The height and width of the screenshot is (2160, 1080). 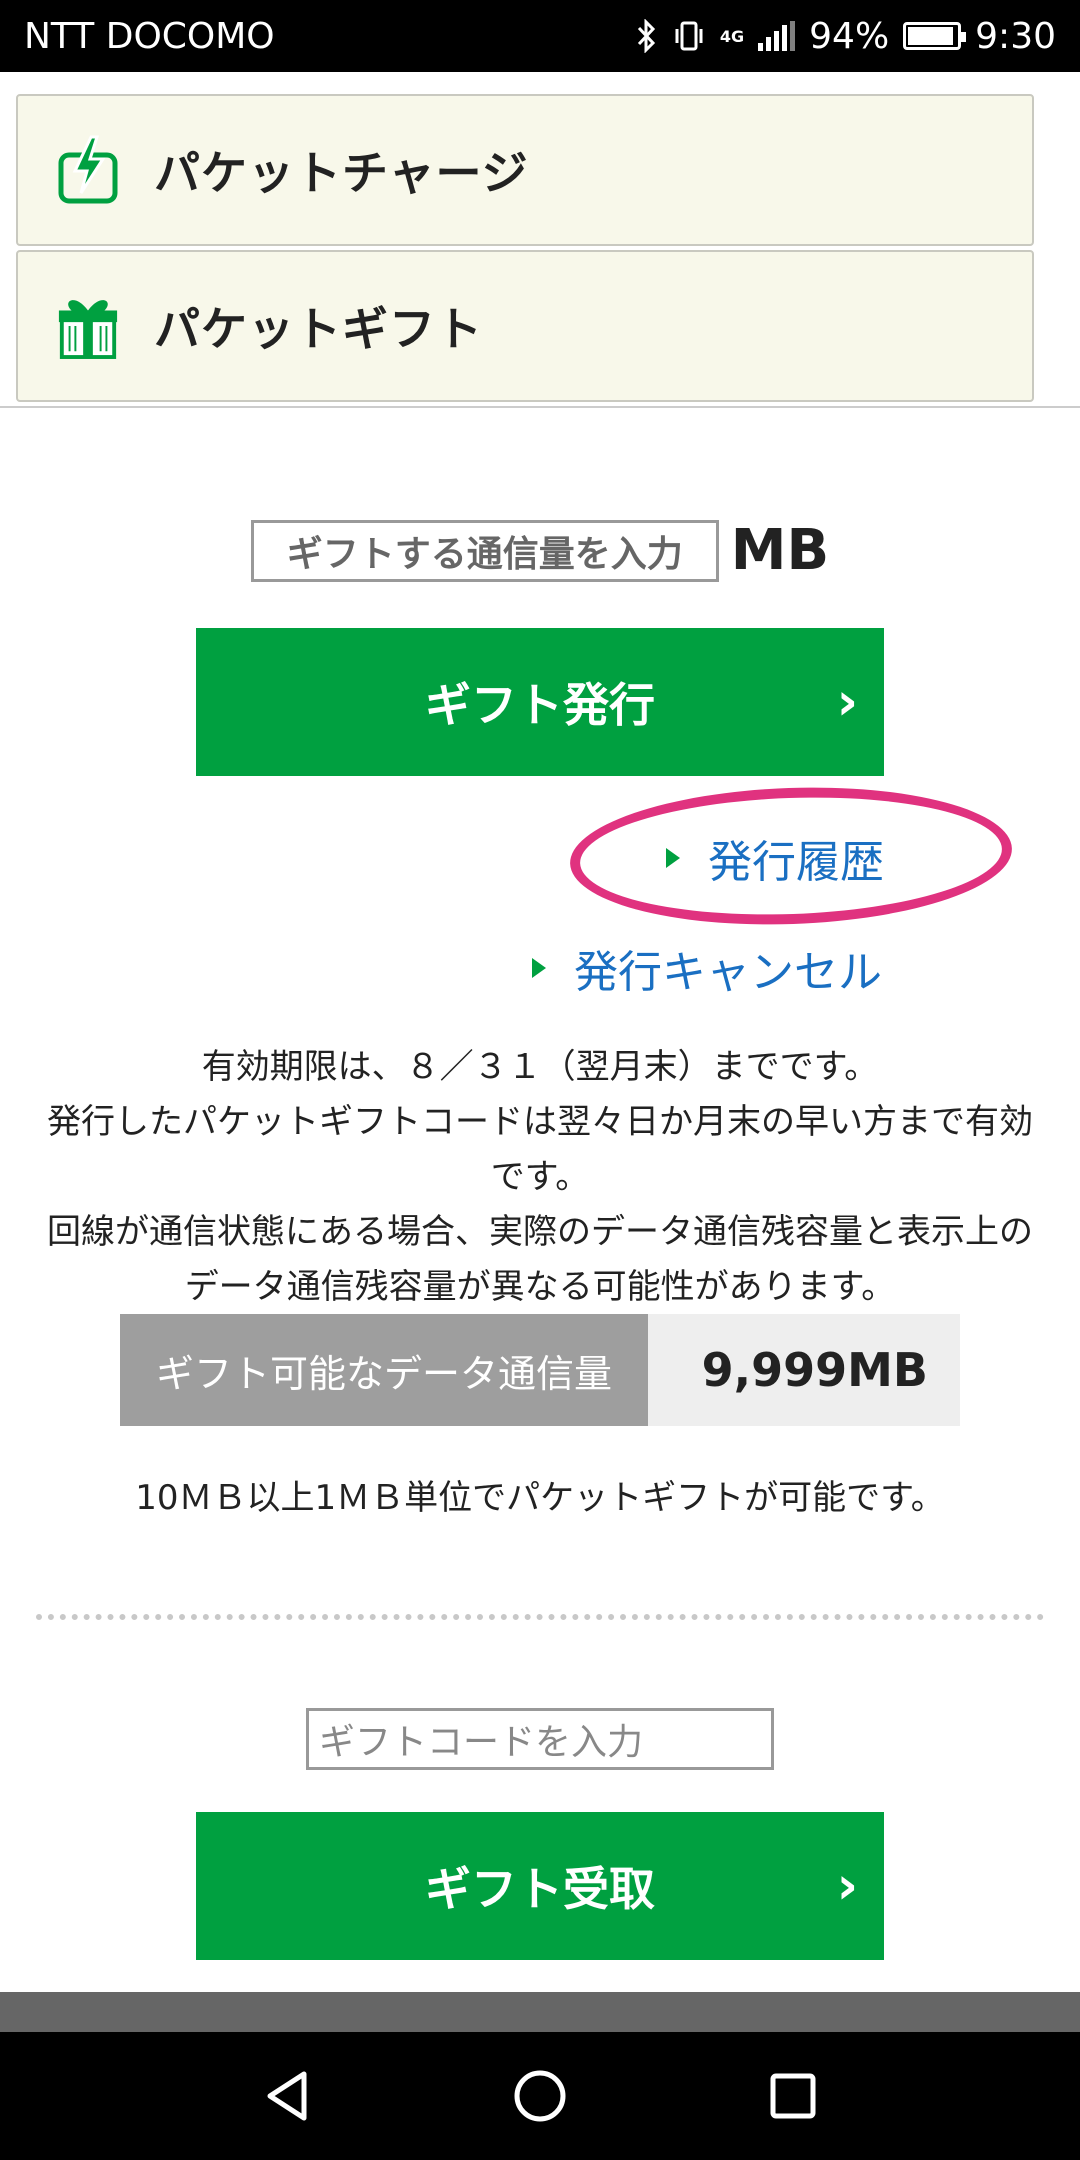 I want to click on back-icon, so click(x=287, y=2096).